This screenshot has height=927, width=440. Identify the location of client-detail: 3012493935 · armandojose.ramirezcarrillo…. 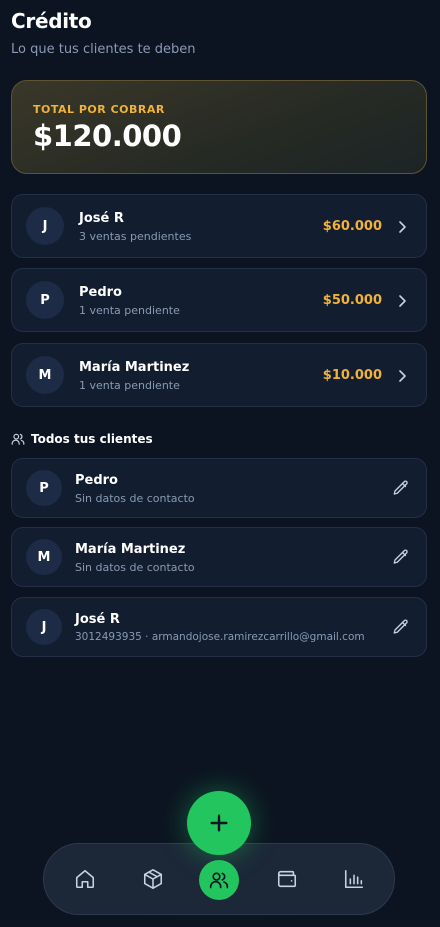
(220, 637).